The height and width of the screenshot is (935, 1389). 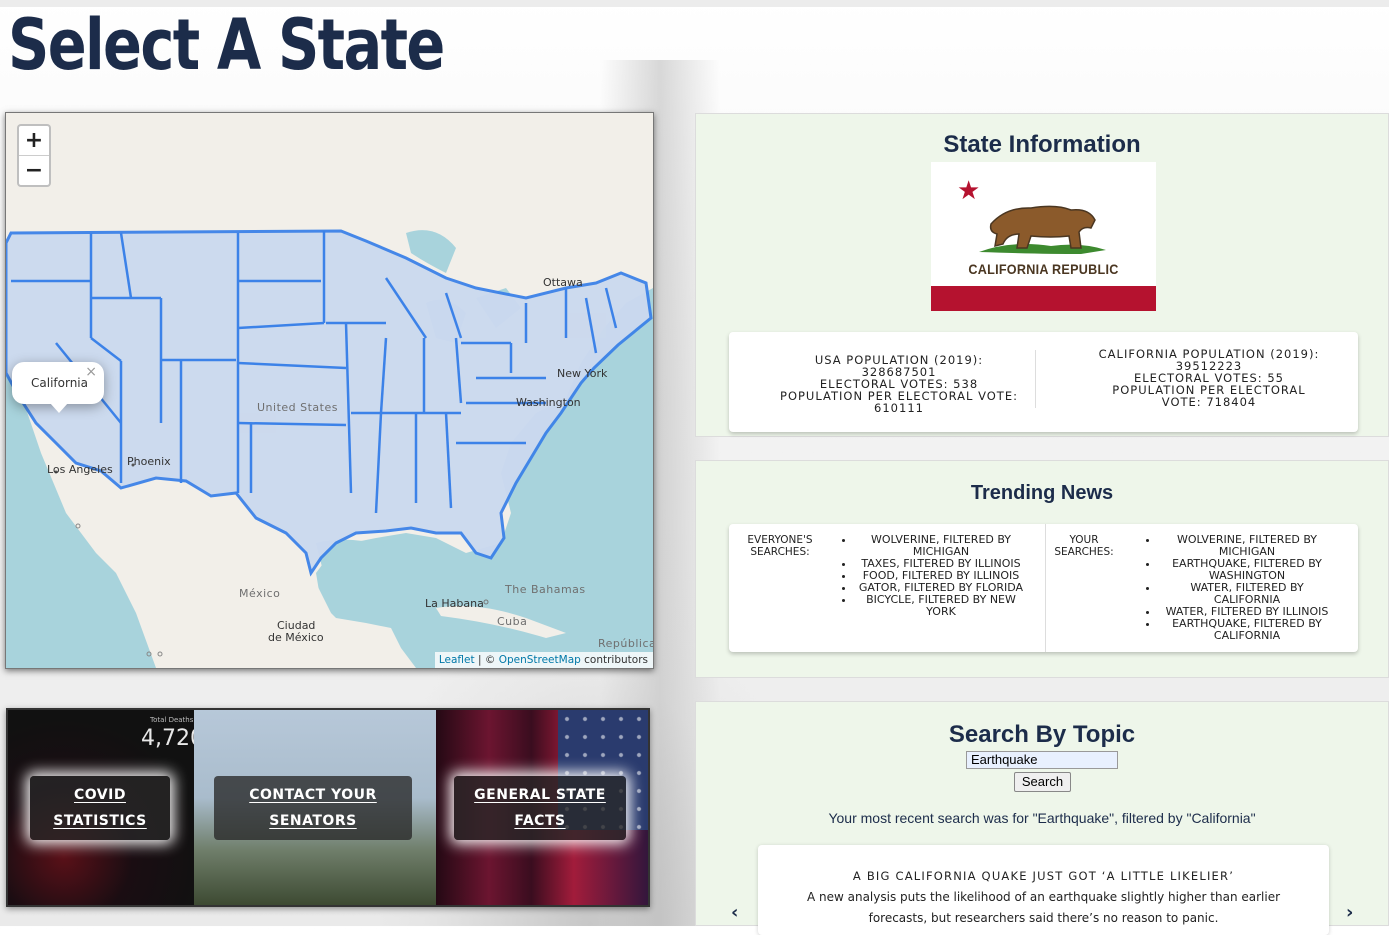 What do you see at coordinates (626, 643) in the screenshot?
I see `map-label-republica: República` at bounding box center [626, 643].